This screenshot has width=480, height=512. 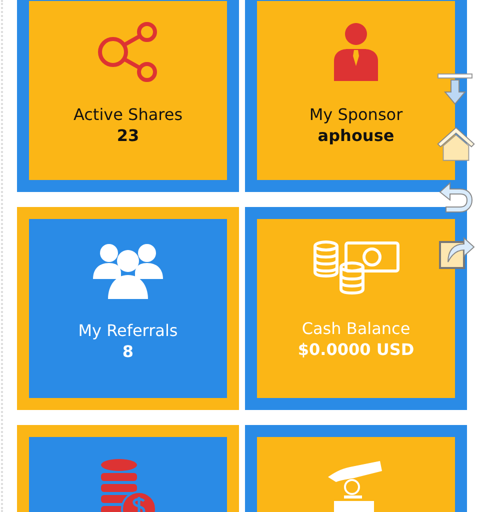 I want to click on cash-icon, so click(x=356, y=268).